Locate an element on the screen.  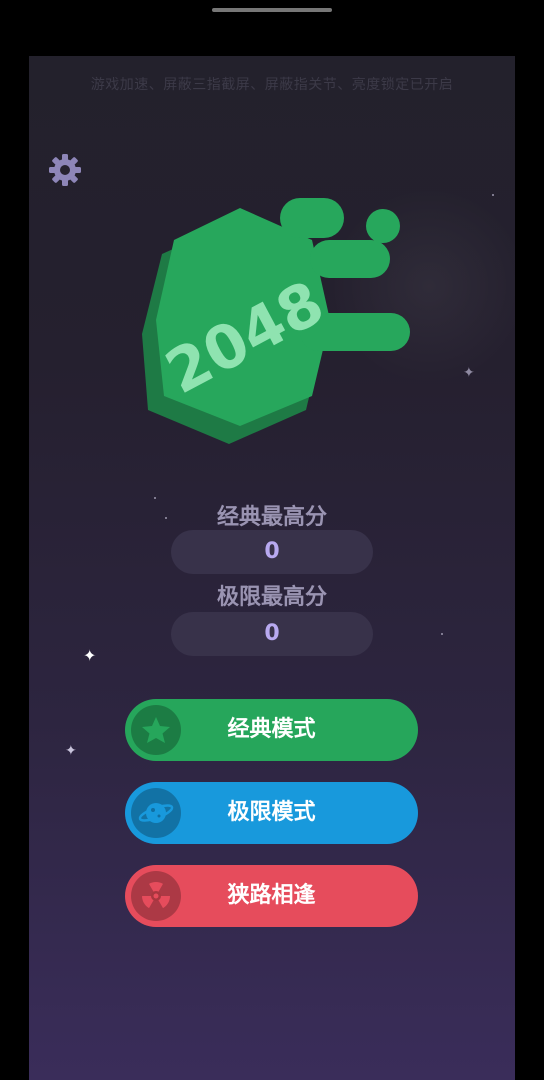
limit-high-score-label: 极限最高分 is located at coordinates (271, 597).